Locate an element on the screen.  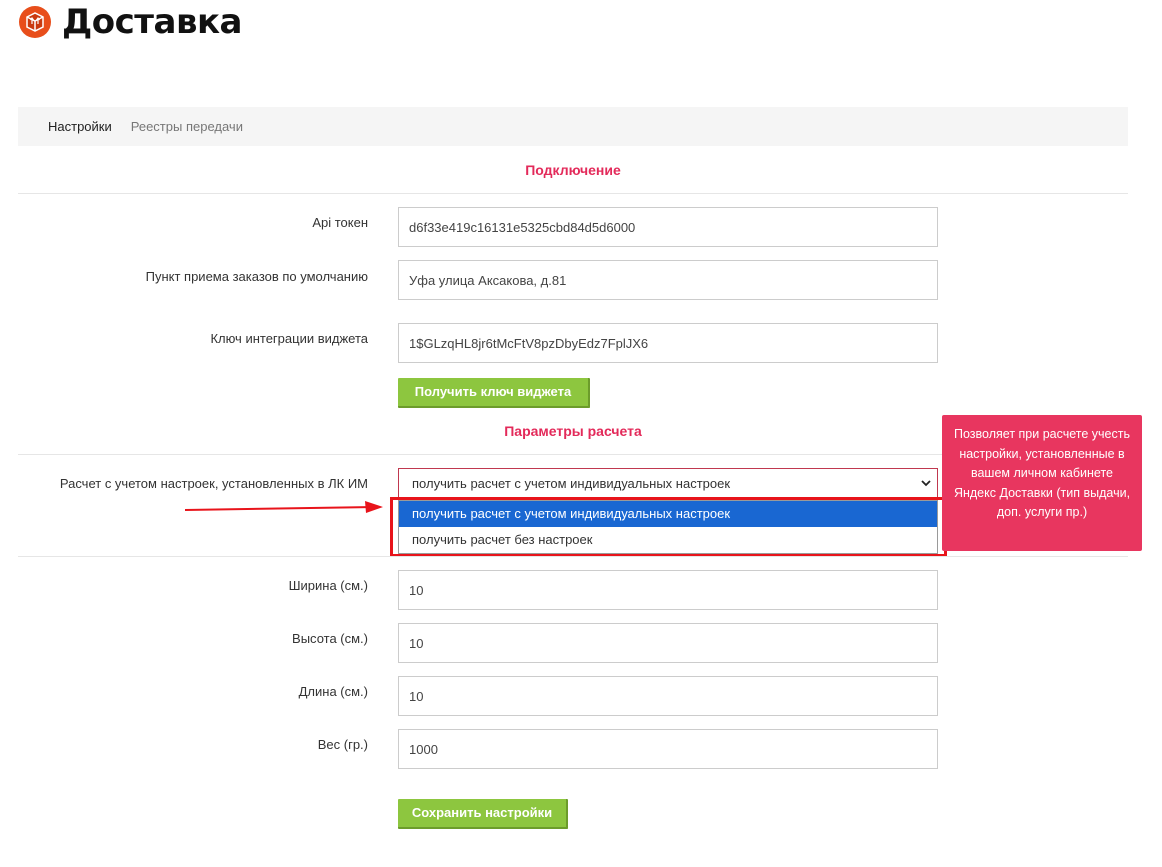
section-title-connection: Подключение is located at coordinates (573, 170).